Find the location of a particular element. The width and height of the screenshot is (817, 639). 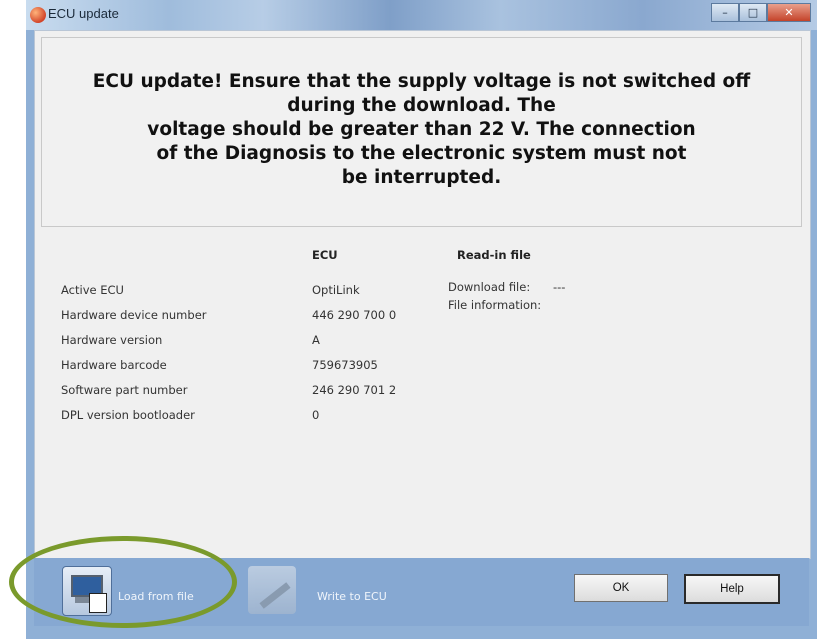

row-label-hw-device-number: Hardware device number is located at coordinates (134, 315).